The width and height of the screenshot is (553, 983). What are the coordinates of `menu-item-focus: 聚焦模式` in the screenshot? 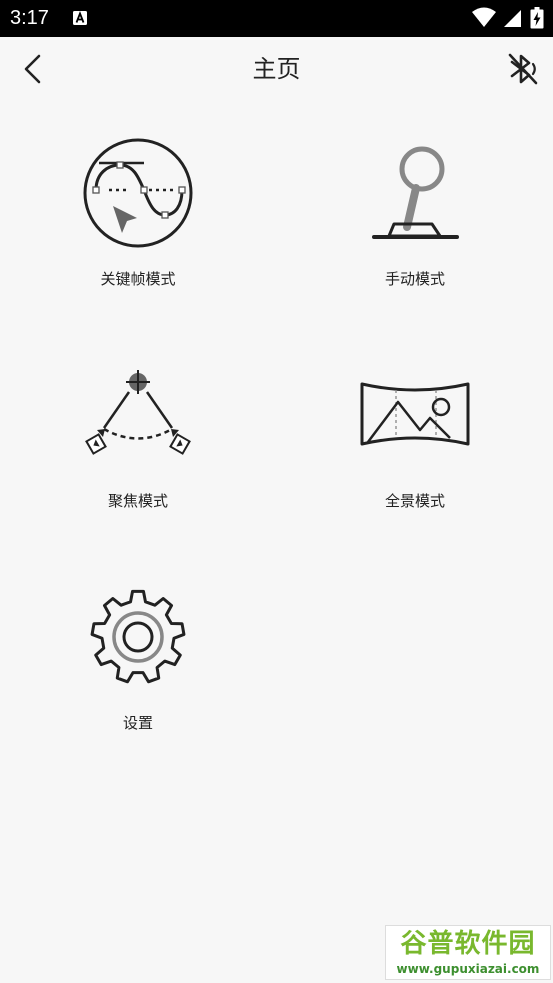 It's located at (138, 455).